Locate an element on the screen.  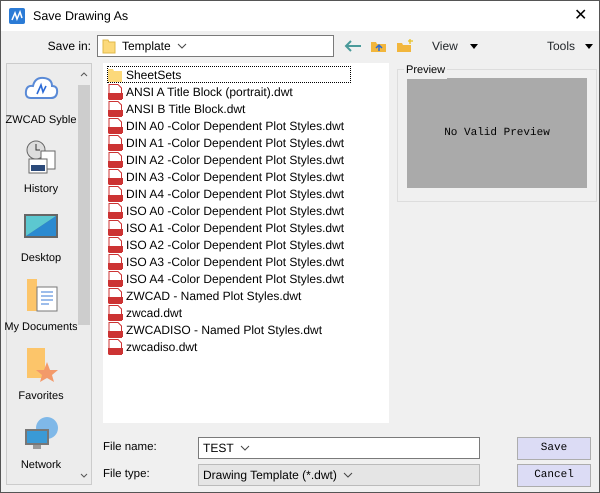
file-item: ISO A2 -Color Dependent Plot Styles.dwt is located at coordinates (248, 244).